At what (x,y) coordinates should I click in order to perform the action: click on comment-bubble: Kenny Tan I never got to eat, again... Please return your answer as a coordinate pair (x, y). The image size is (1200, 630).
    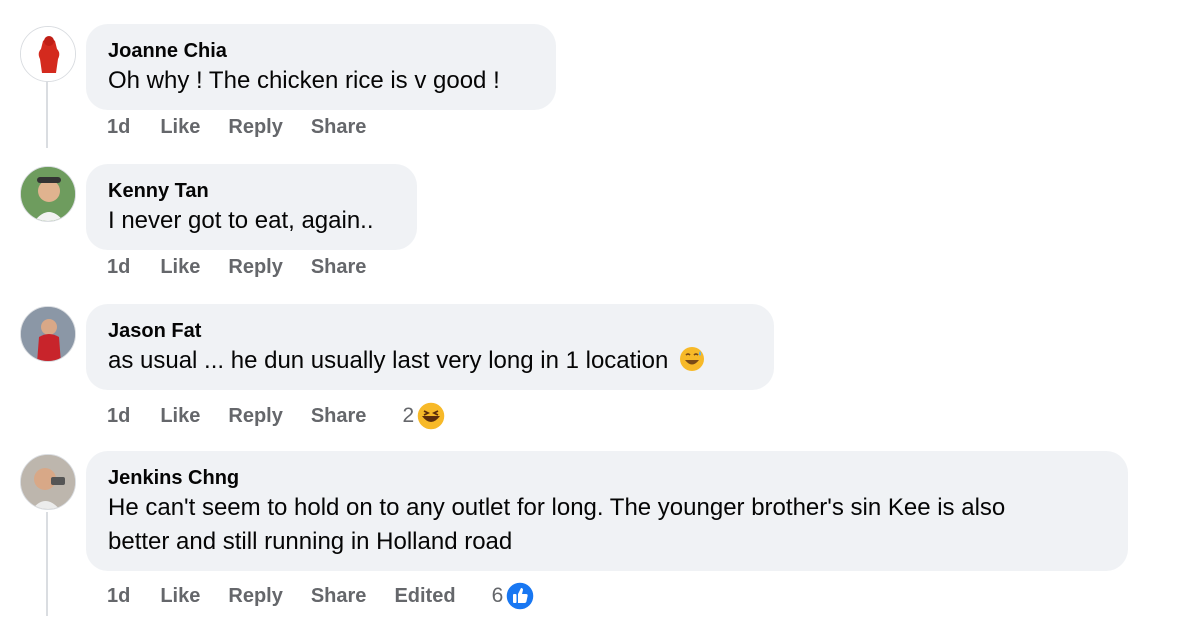
    Looking at the image, I should click on (251, 207).